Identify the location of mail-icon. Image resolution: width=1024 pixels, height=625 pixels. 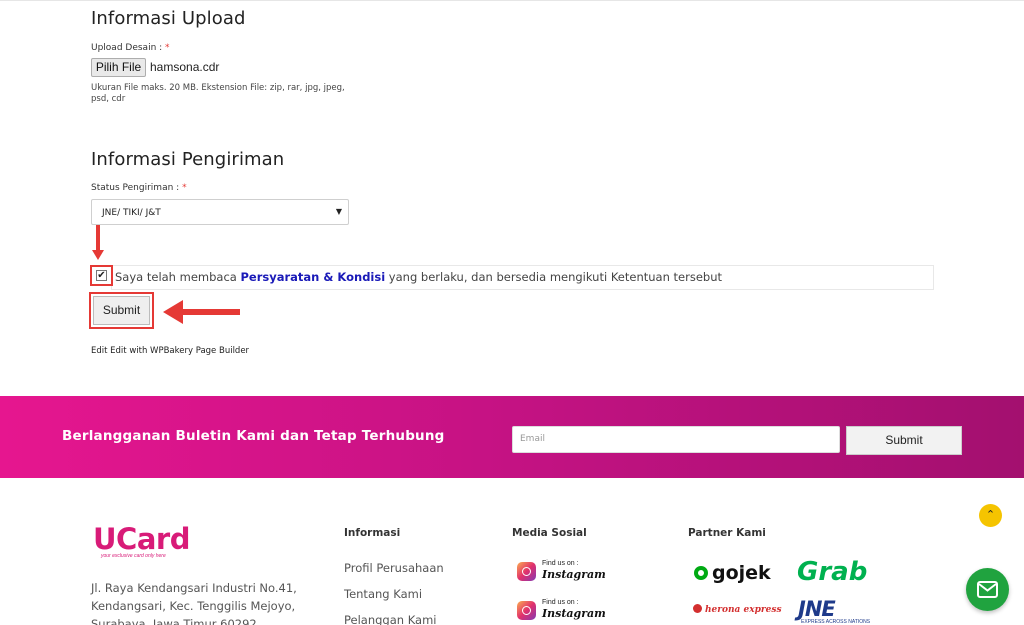
(987, 589).